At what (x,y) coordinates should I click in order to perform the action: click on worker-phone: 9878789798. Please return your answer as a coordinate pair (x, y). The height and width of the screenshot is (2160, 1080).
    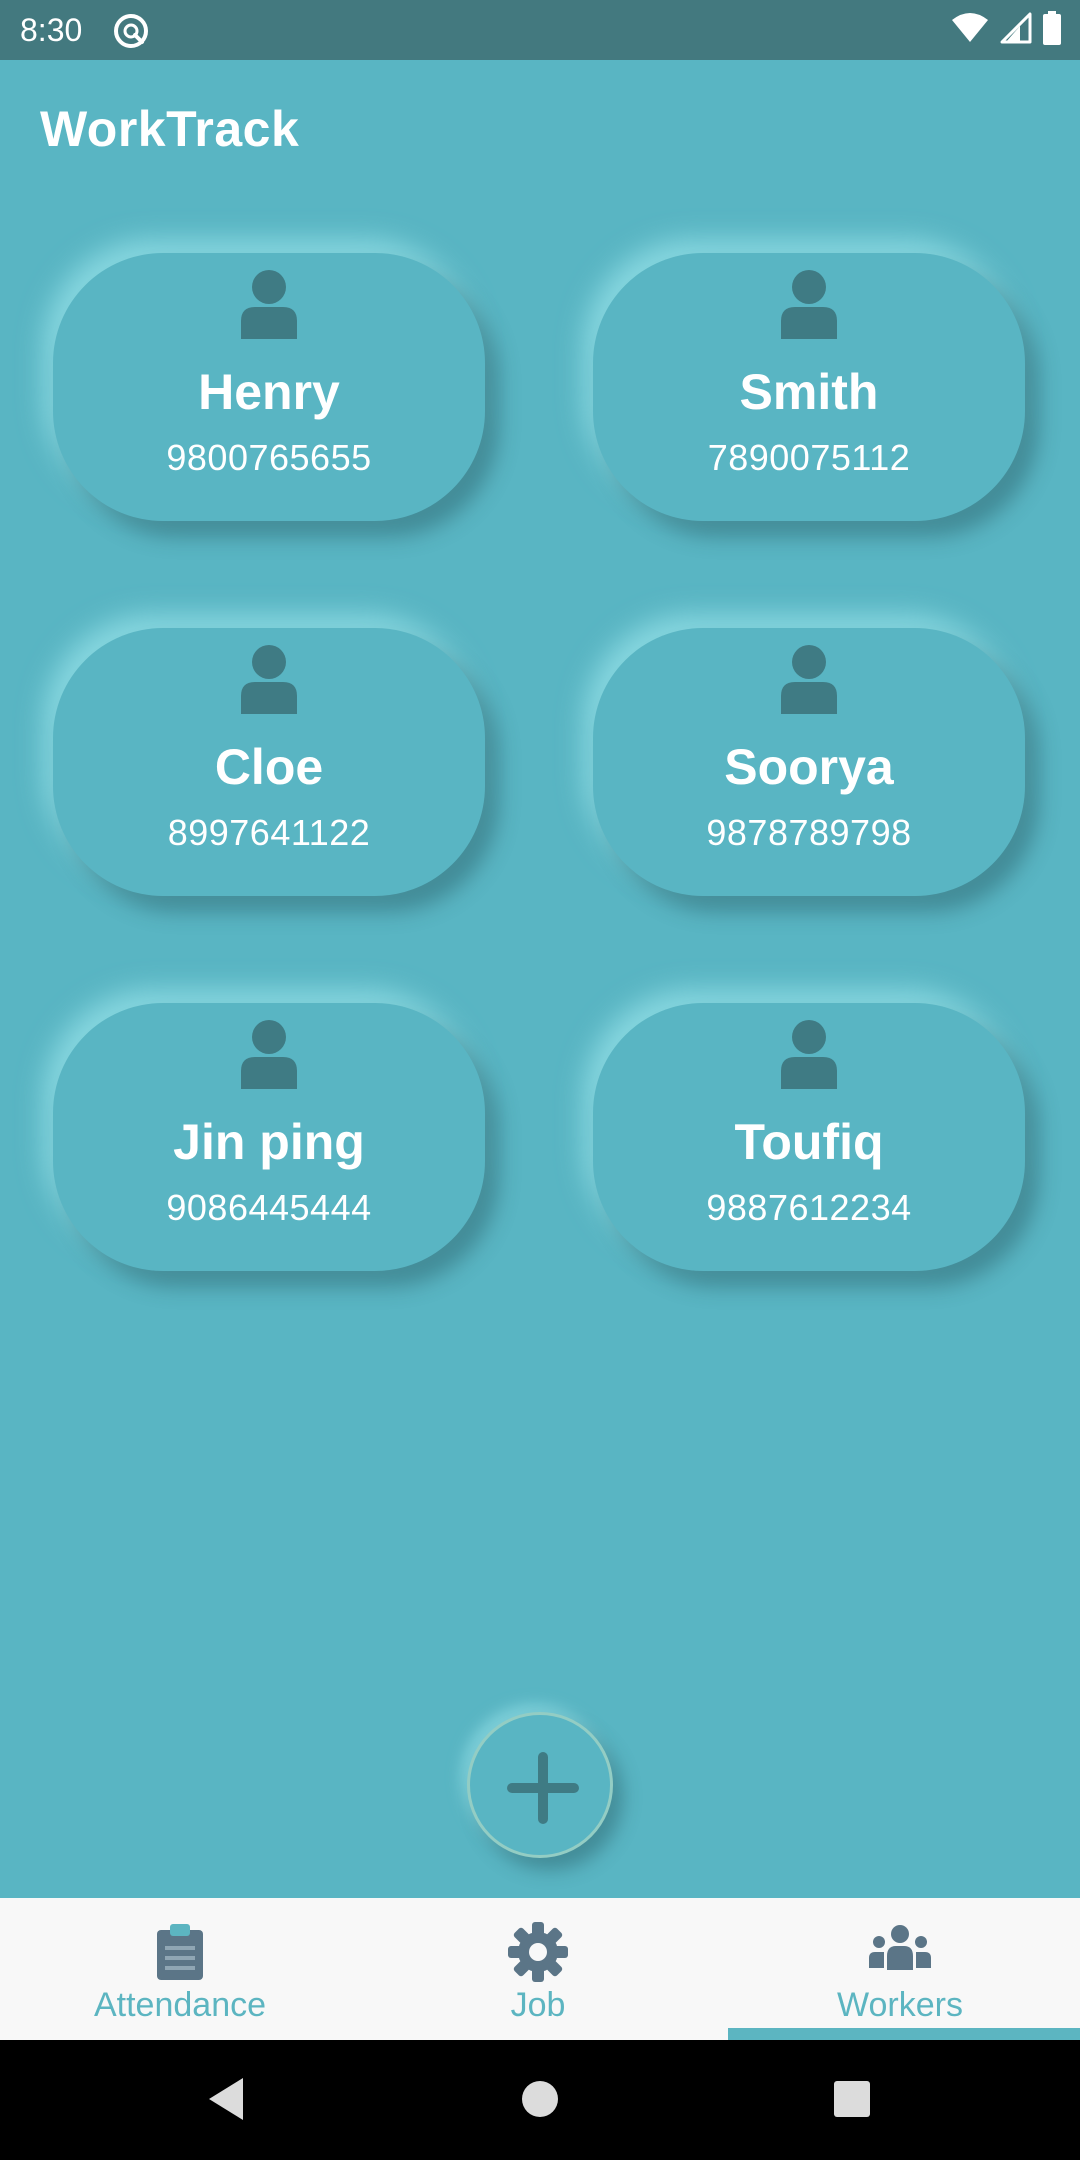
    Looking at the image, I should click on (809, 832).